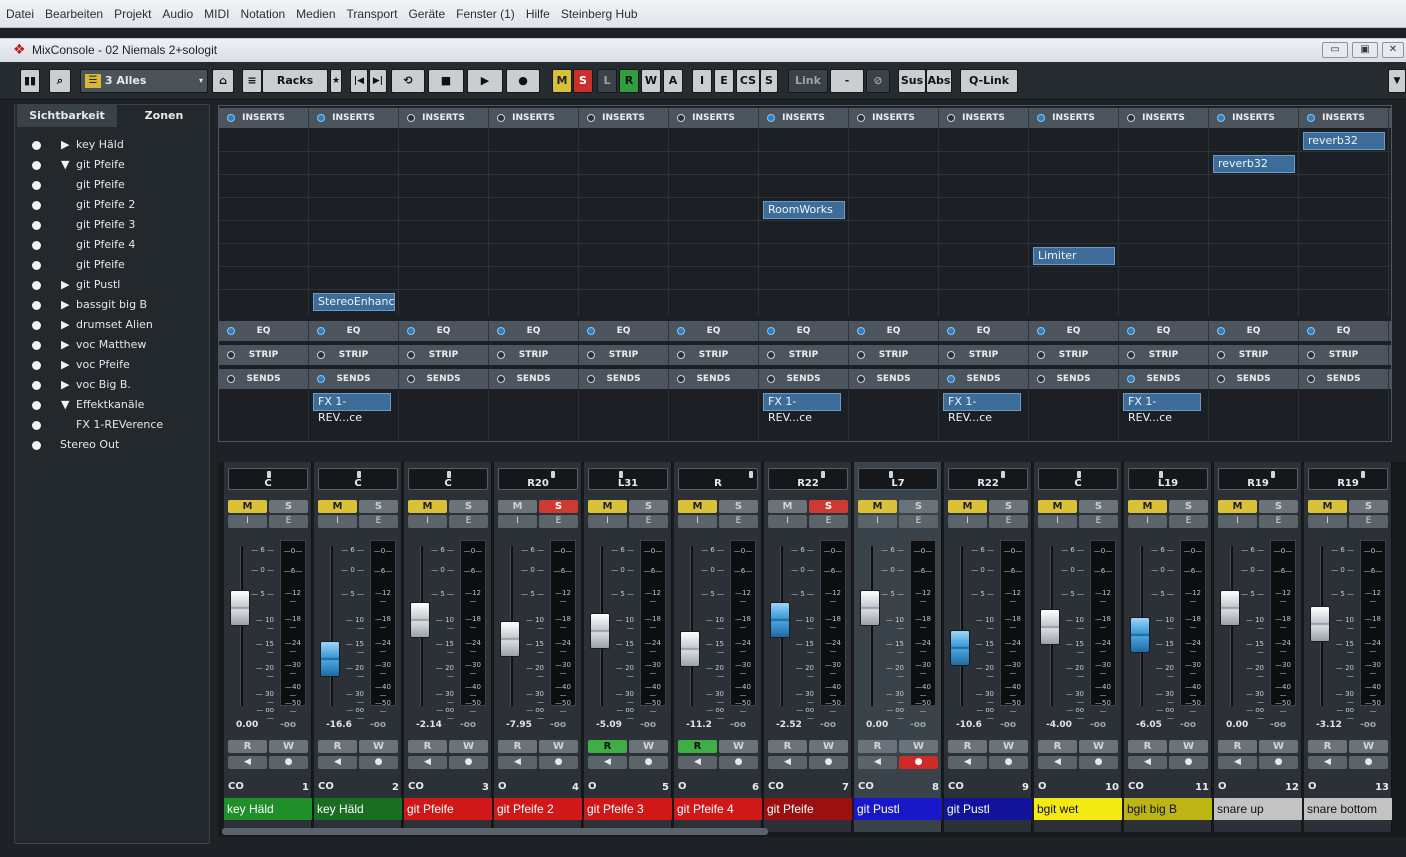 The width and height of the screenshot is (1406, 857). Describe the element at coordinates (724, 81) in the screenshot. I see `edit-button: E` at that location.